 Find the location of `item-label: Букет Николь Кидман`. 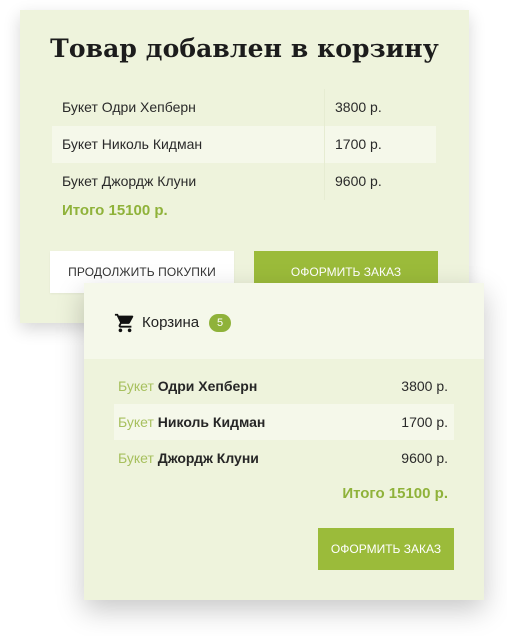

item-label: Букет Николь Кидман is located at coordinates (191, 422).